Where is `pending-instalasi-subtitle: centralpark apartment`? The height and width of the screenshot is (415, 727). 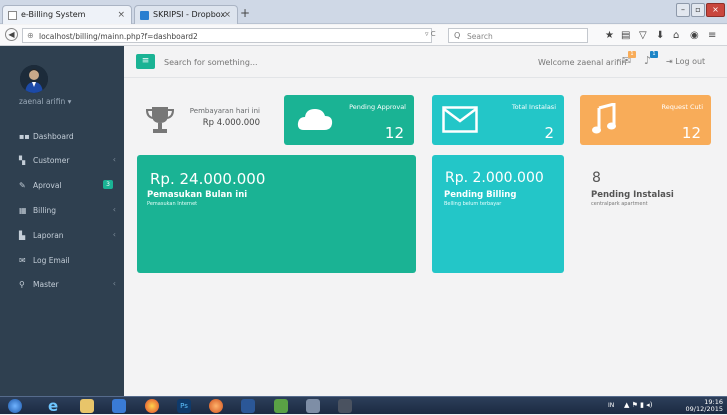 pending-instalasi-subtitle: centralpark apartment is located at coordinates (619, 204).